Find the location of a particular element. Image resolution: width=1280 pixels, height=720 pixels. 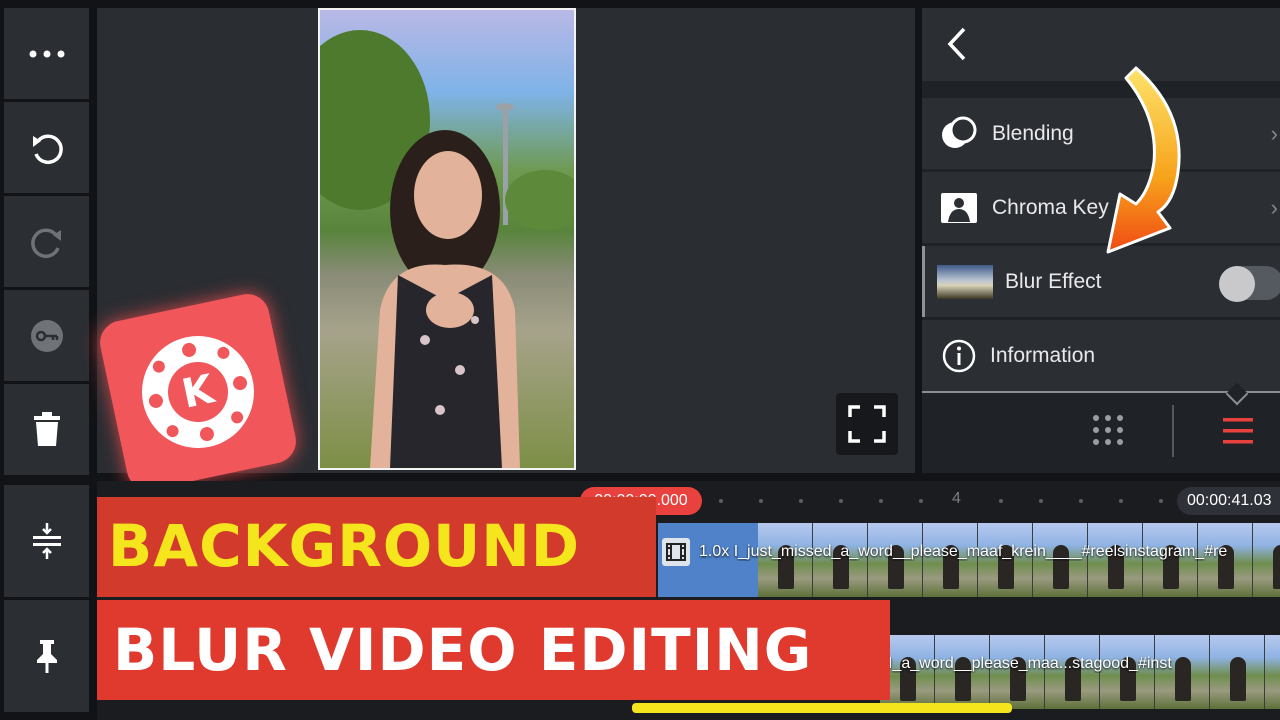

back-button is located at coordinates (957, 44).